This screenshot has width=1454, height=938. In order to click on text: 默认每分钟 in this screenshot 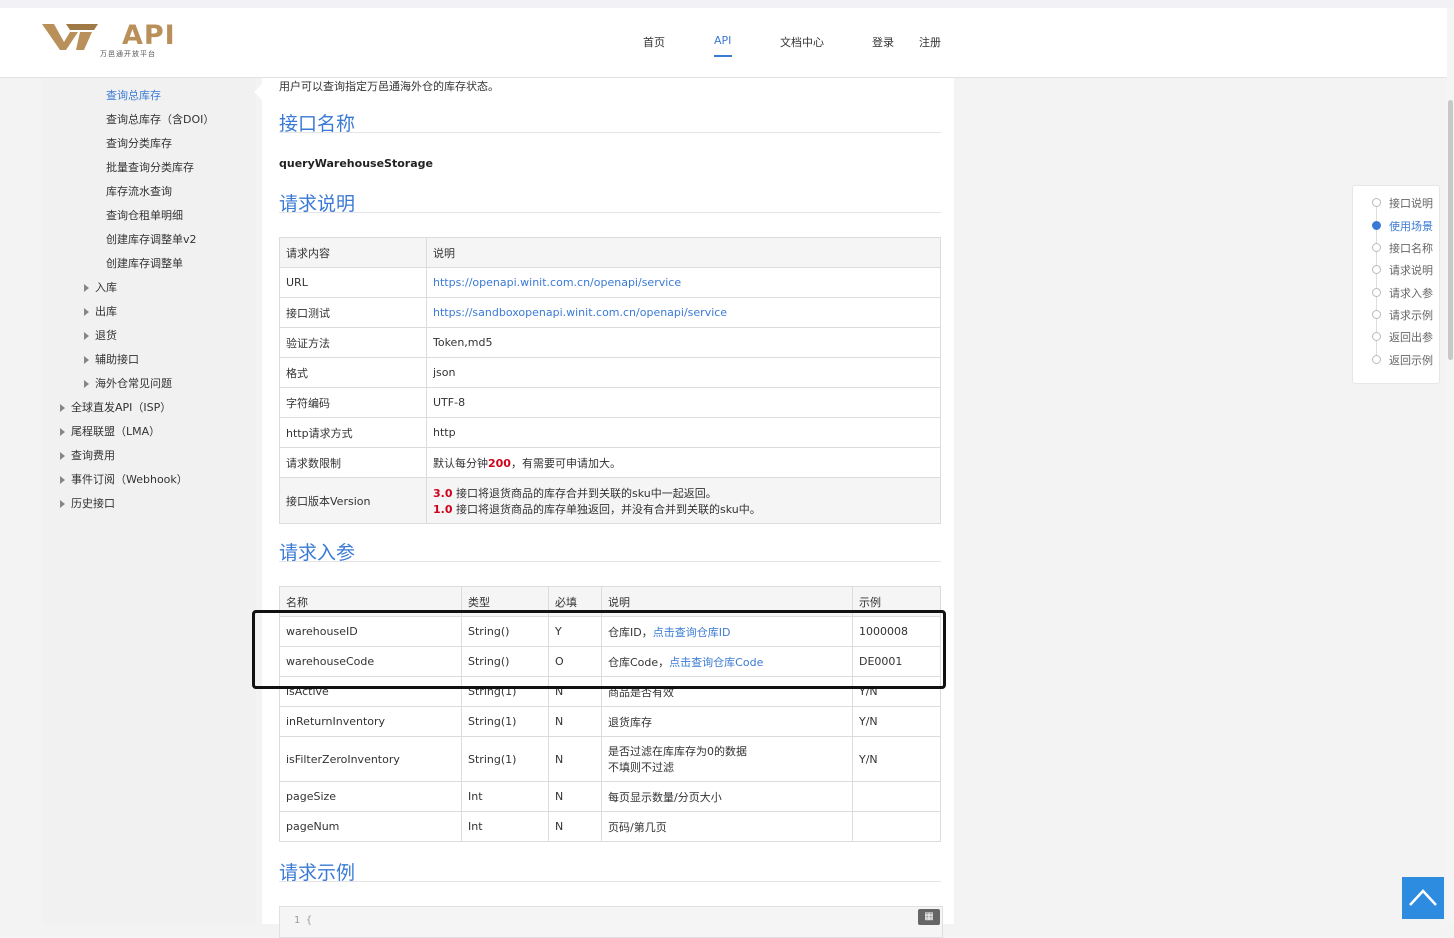, I will do `click(460, 463)`.